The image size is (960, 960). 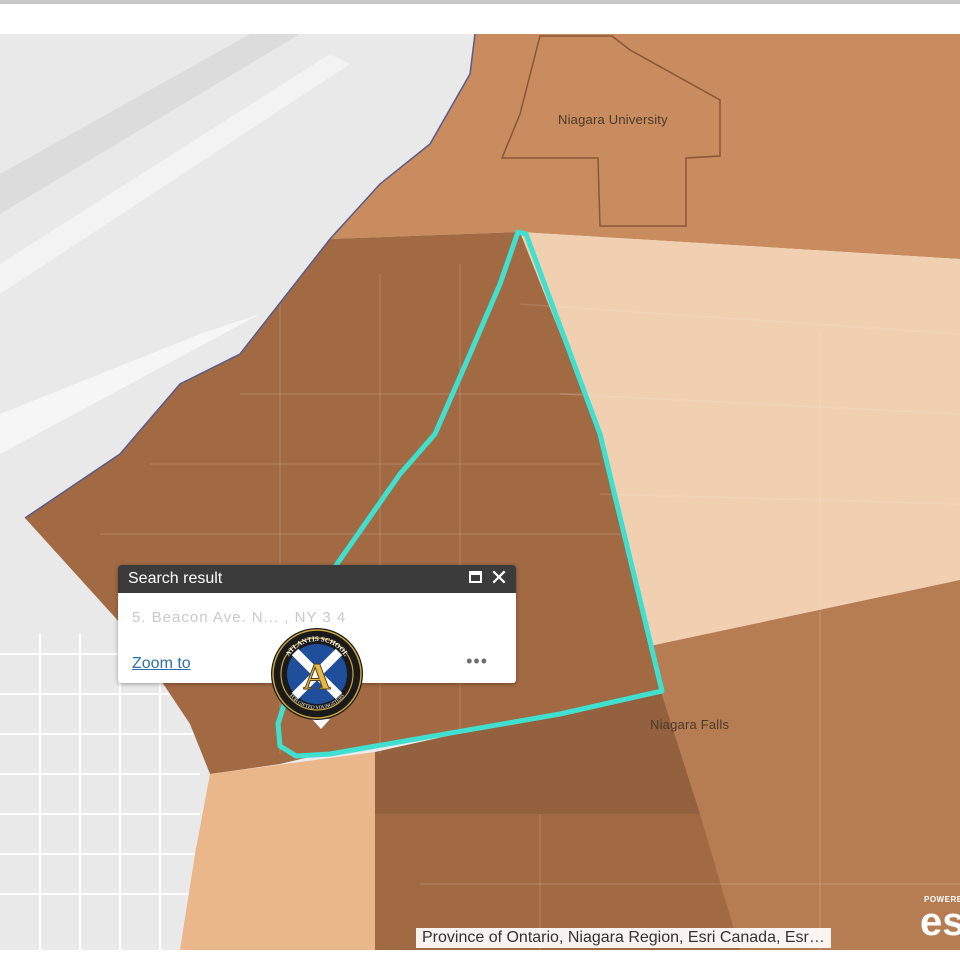 I want to click on zoom-to-link: Zoom to, so click(x=161, y=664).